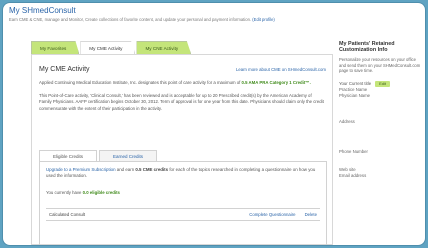  What do you see at coordinates (81, 169) in the screenshot?
I see `upgrade-link: Upgrade to a Premium Subscription` at bounding box center [81, 169].